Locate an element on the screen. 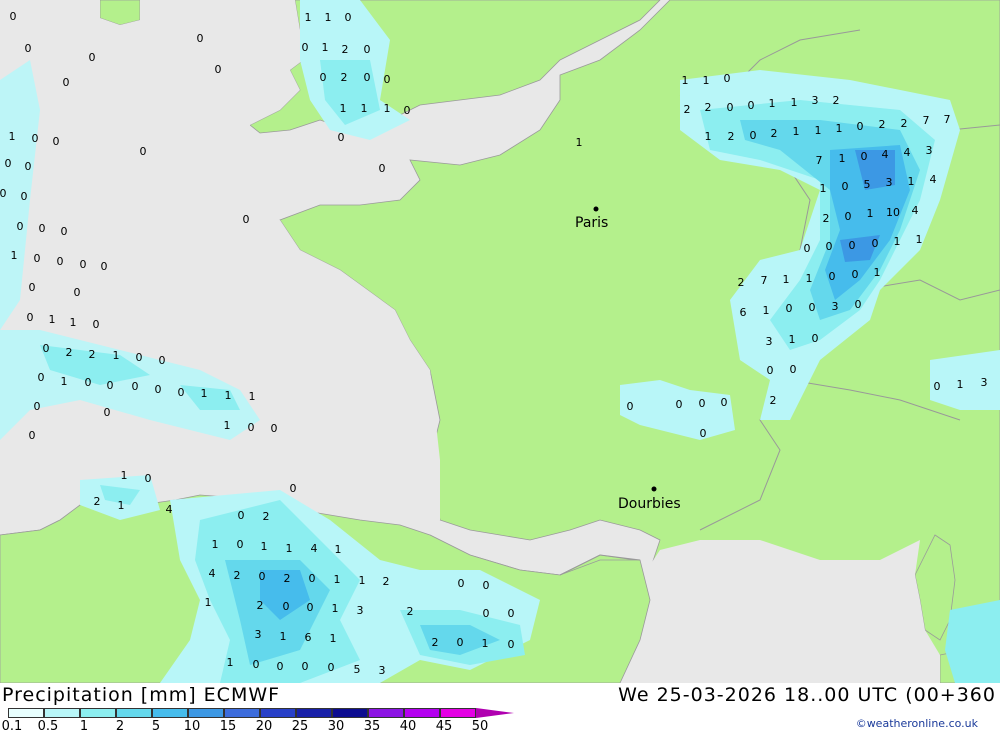  legend-tick-label: 10 is located at coordinates (192, 726).